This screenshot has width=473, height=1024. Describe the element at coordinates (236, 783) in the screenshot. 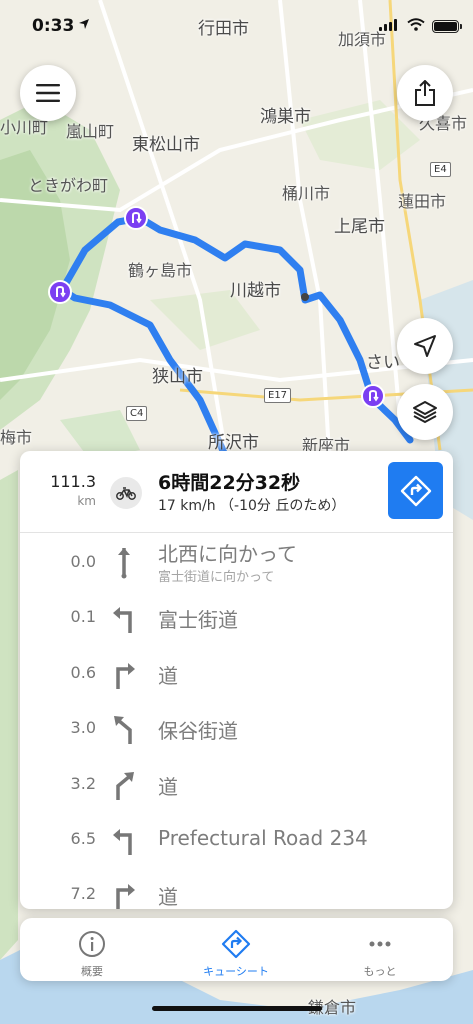

I see `cue-item: 3.2 道` at that location.